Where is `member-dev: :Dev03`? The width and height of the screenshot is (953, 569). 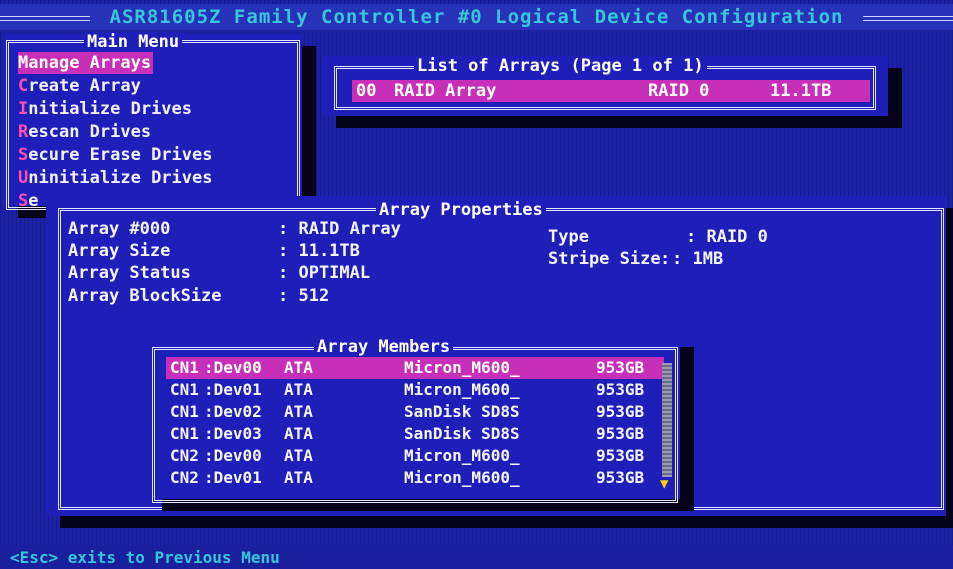 member-dev: :Dev03 is located at coordinates (233, 433).